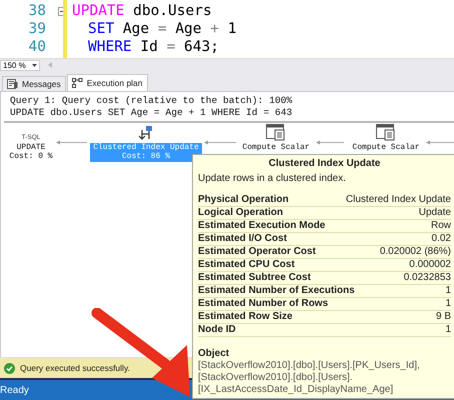 The image size is (454, 400). Describe the element at coordinates (243, 200) in the screenshot. I see `property-name: Physical Operation` at that location.